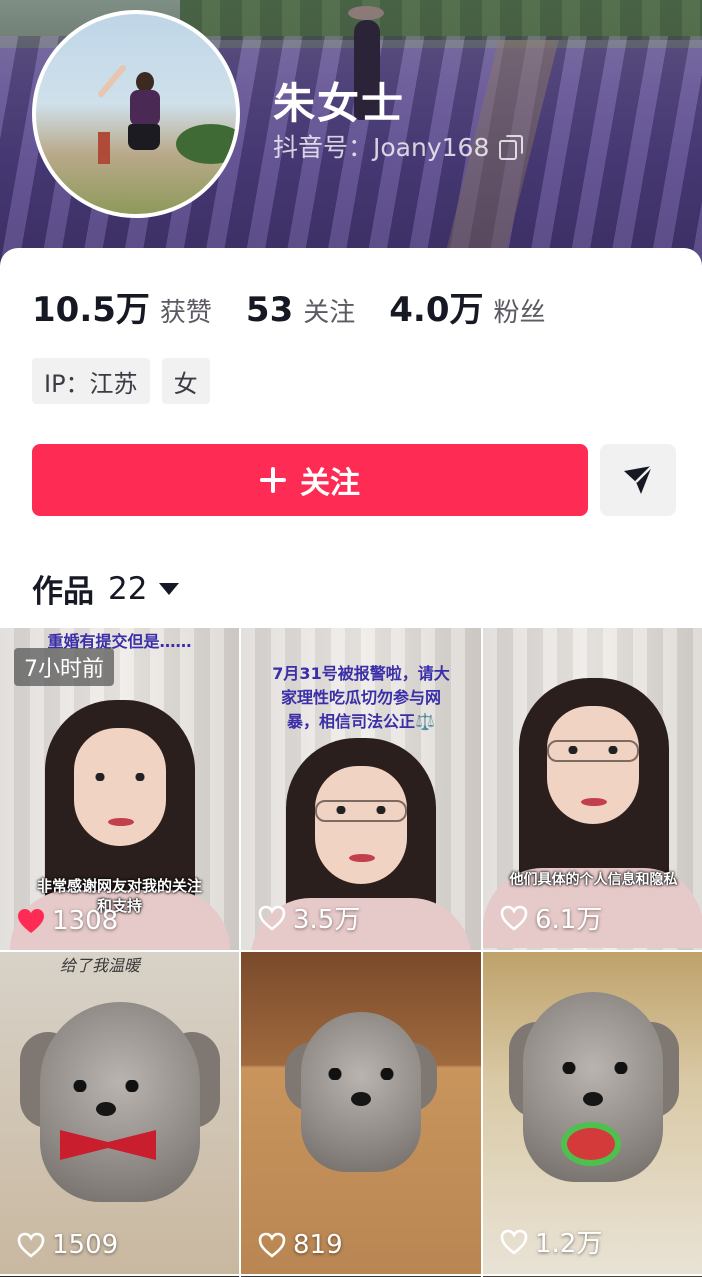 The width and height of the screenshot is (702, 1277). Describe the element at coordinates (569, 1244) in the screenshot. I see `like-count-value: 1.2万` at that location.